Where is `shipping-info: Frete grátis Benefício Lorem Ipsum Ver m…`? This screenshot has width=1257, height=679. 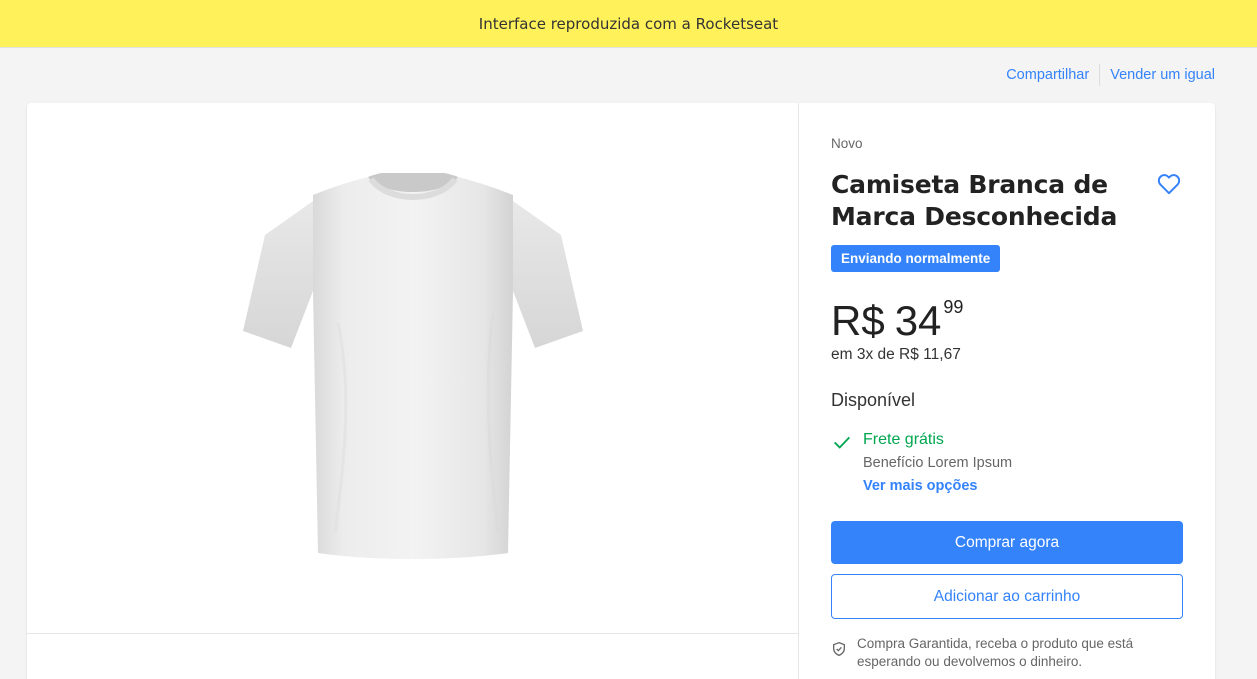
shipping-info: Frete grátis Benefício Lorem Ipsum Ver m… is located at coordinates (921, 463).